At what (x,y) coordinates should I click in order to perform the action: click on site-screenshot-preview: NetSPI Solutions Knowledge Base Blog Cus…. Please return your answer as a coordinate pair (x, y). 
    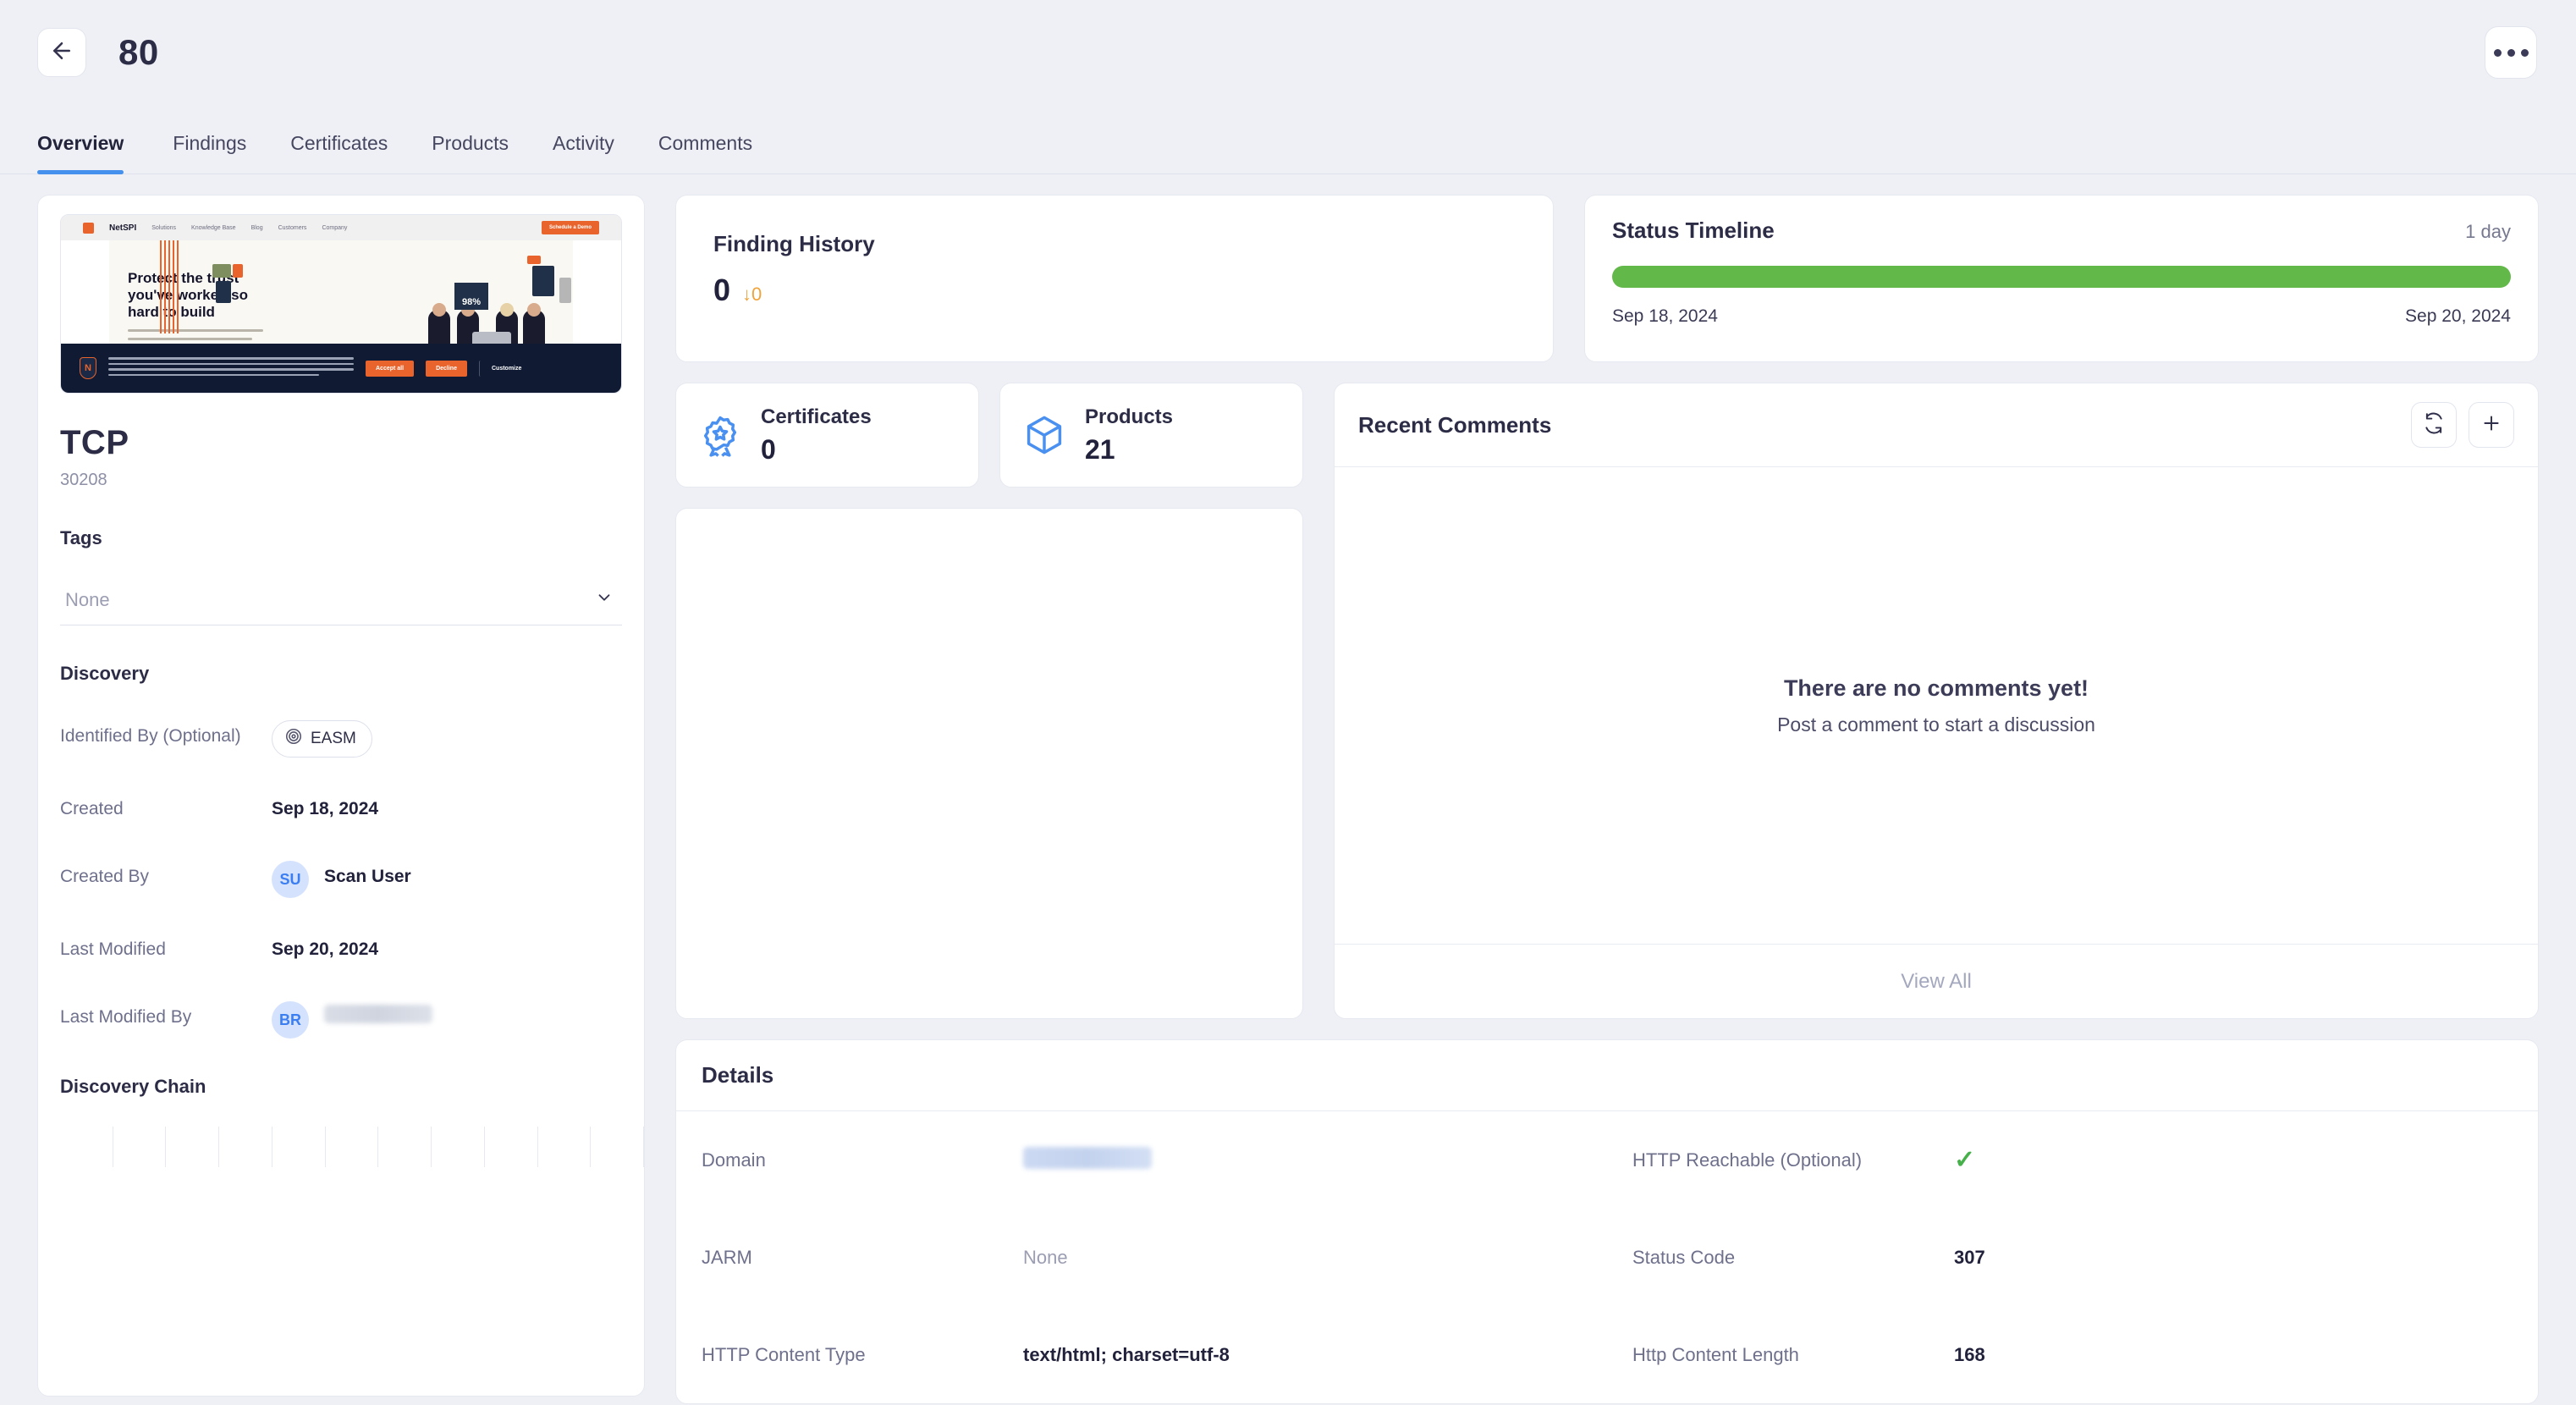
    Looking at the image, I should click on (341, 304).